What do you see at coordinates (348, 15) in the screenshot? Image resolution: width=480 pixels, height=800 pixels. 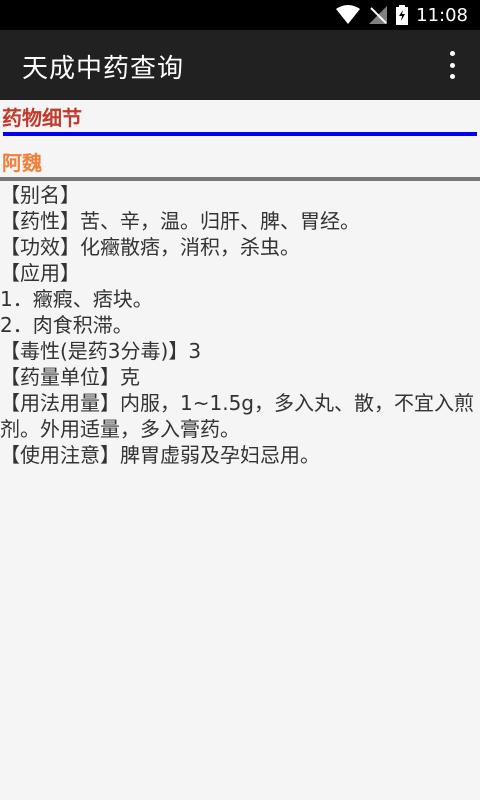 I see `wifi-icon` at bounding box center [348, 15].